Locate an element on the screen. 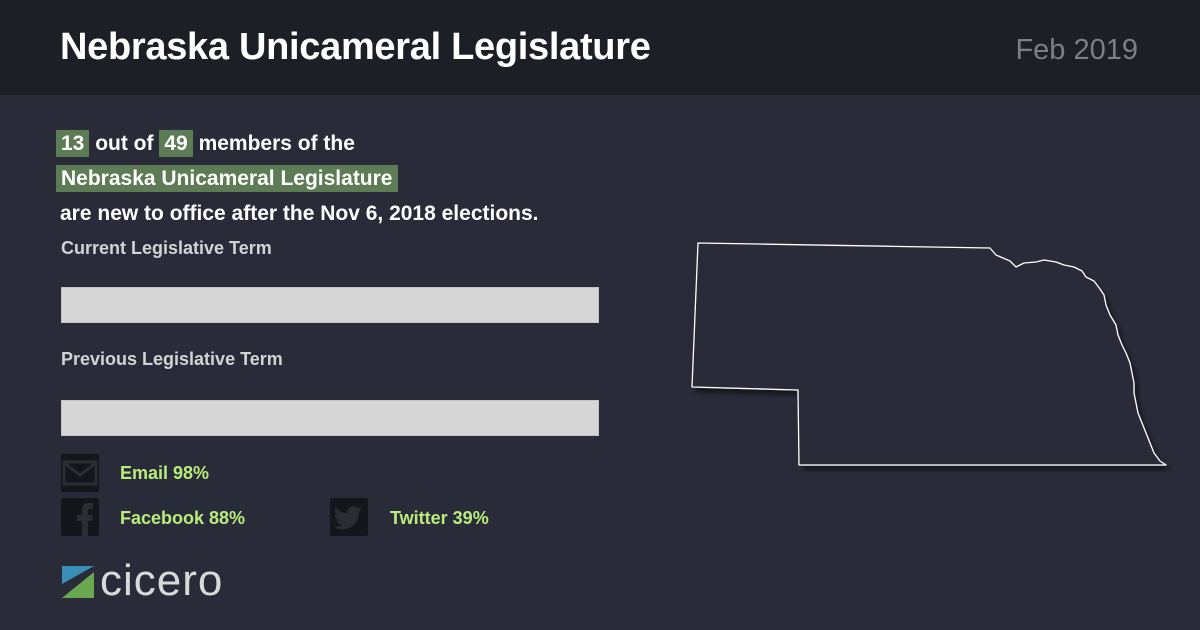 This screenshot has height=630, width=1200. twitter-icon is located at coordinates (349, 517).